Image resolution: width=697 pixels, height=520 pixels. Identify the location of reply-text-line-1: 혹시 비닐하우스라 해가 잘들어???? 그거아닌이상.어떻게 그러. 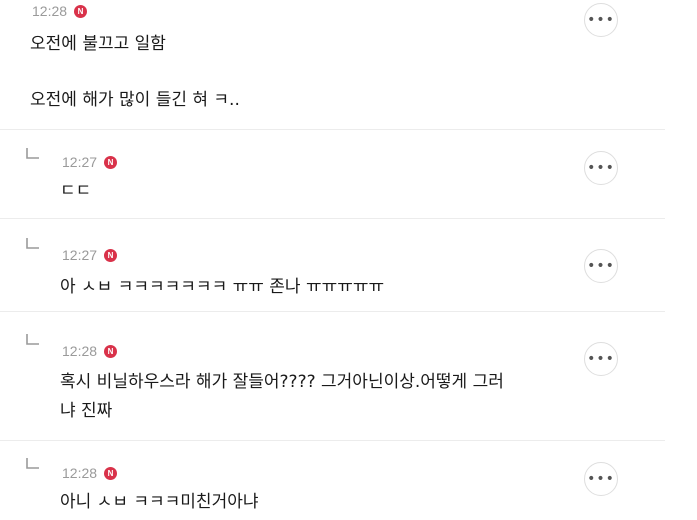
(282, 382).